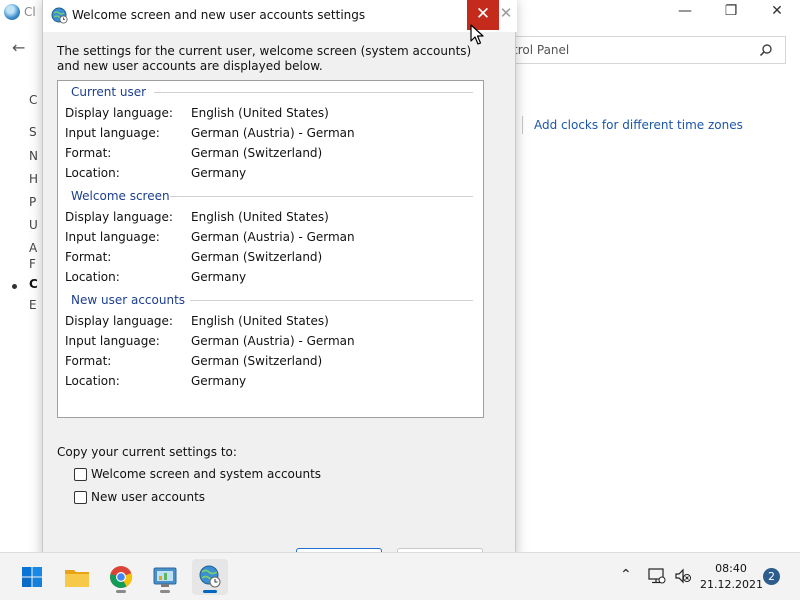 The image size is (800, 600). What do you see at coordinates (148, 497) in the screenshot?
I see `new-user-accounts-checkbox-label: New user accounts` at bounding box center [148, 497].